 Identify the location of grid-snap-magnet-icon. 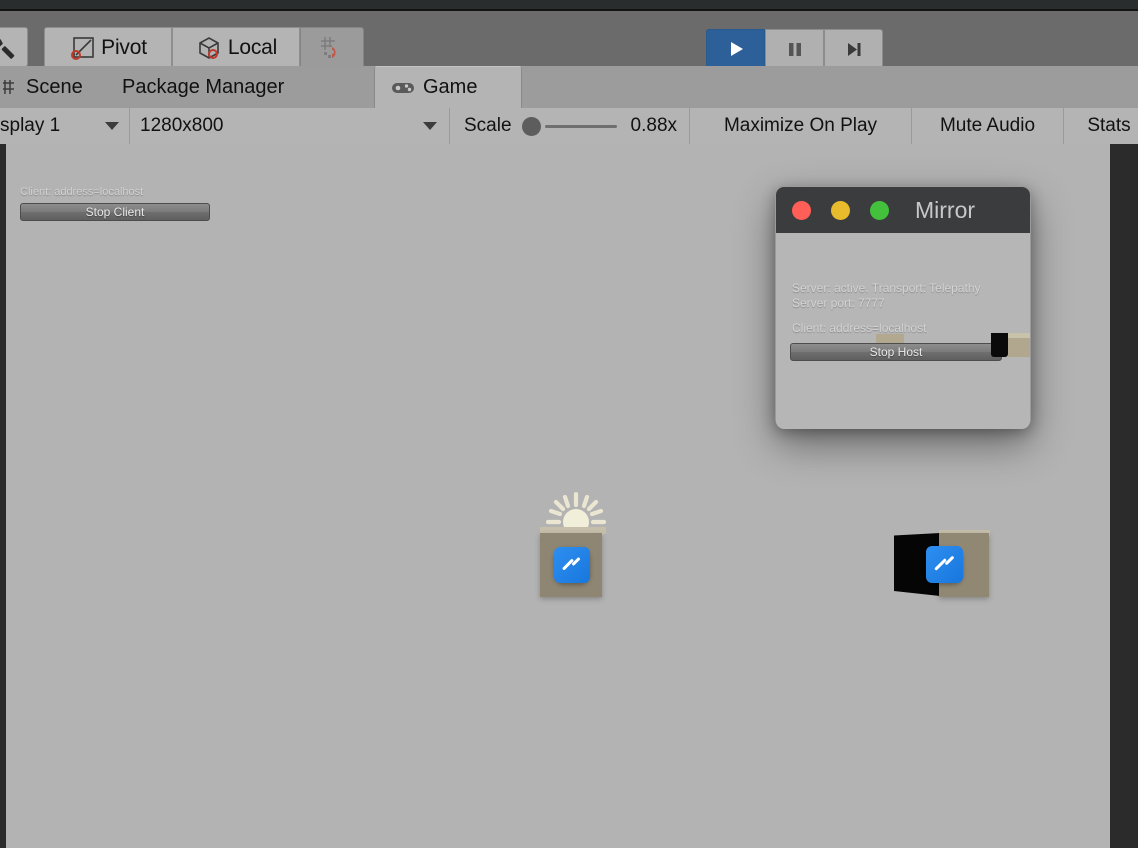
(328, 47).